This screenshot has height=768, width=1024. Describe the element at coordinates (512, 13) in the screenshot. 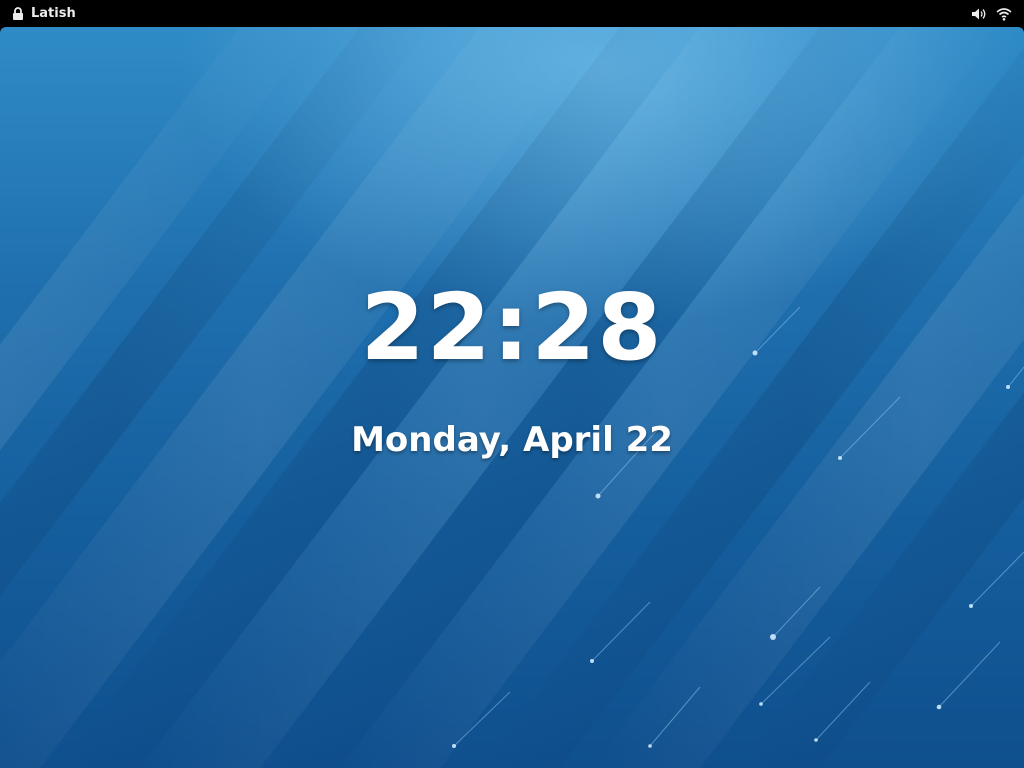

I see `top-panel: Latish` at that location.